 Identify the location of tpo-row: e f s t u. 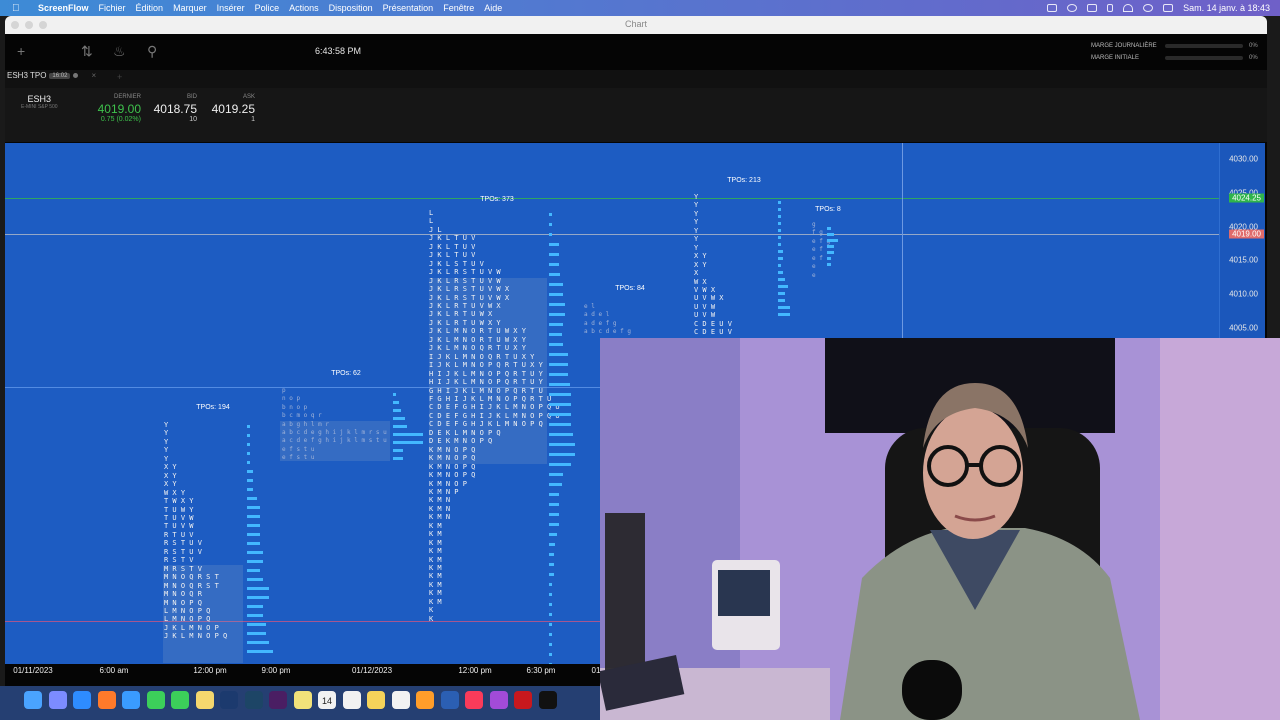
(298, 458).